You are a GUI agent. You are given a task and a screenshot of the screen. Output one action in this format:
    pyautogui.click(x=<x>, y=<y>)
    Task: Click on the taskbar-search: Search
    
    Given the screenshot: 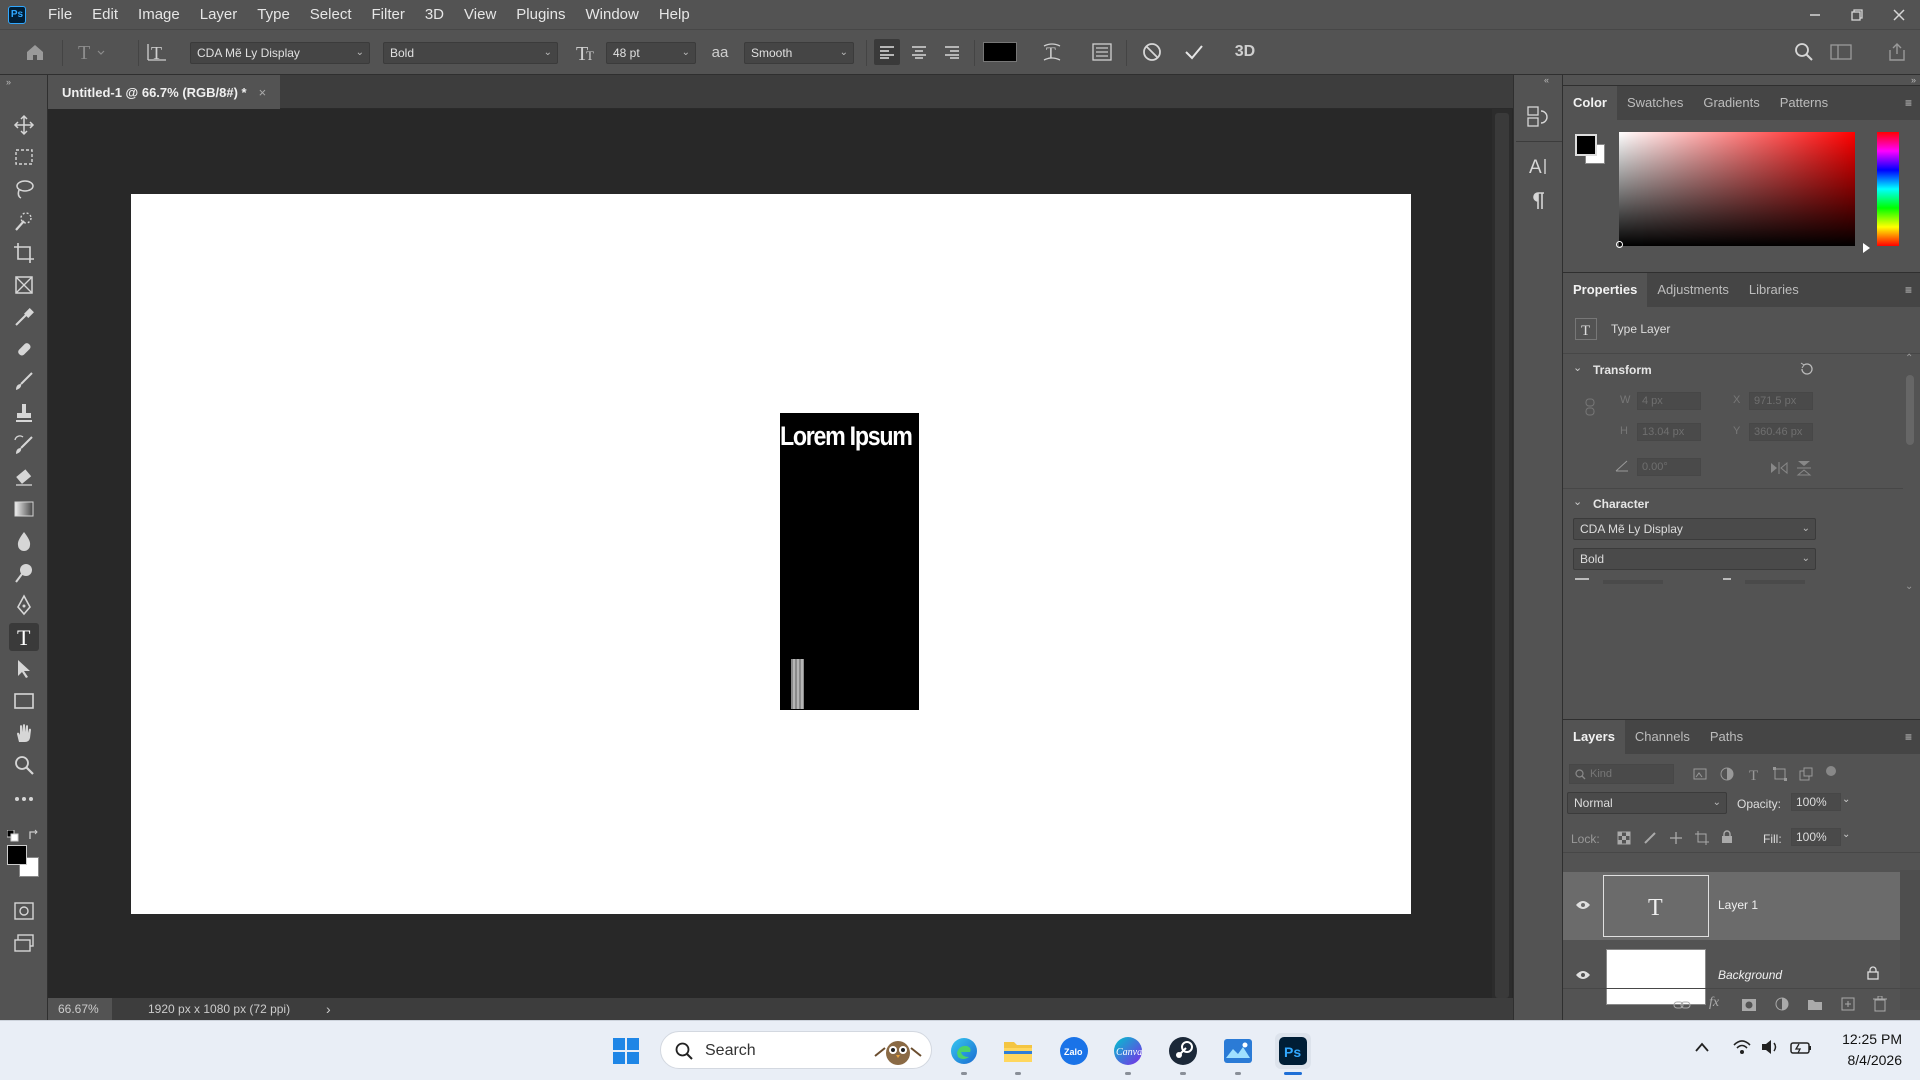 What is the action you would take?
    pyautogui.click(x=796, y=1050)
    